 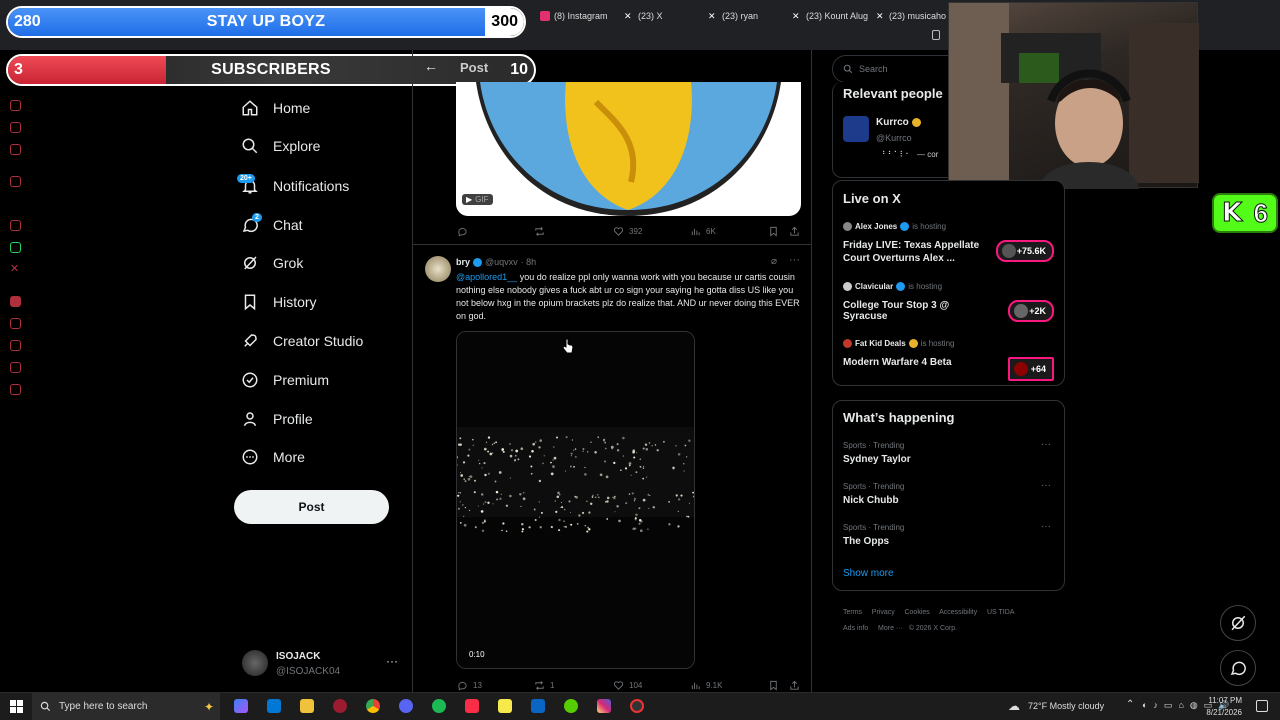 I want to click on nav-premium: Premium, so click(x=285, y=380).